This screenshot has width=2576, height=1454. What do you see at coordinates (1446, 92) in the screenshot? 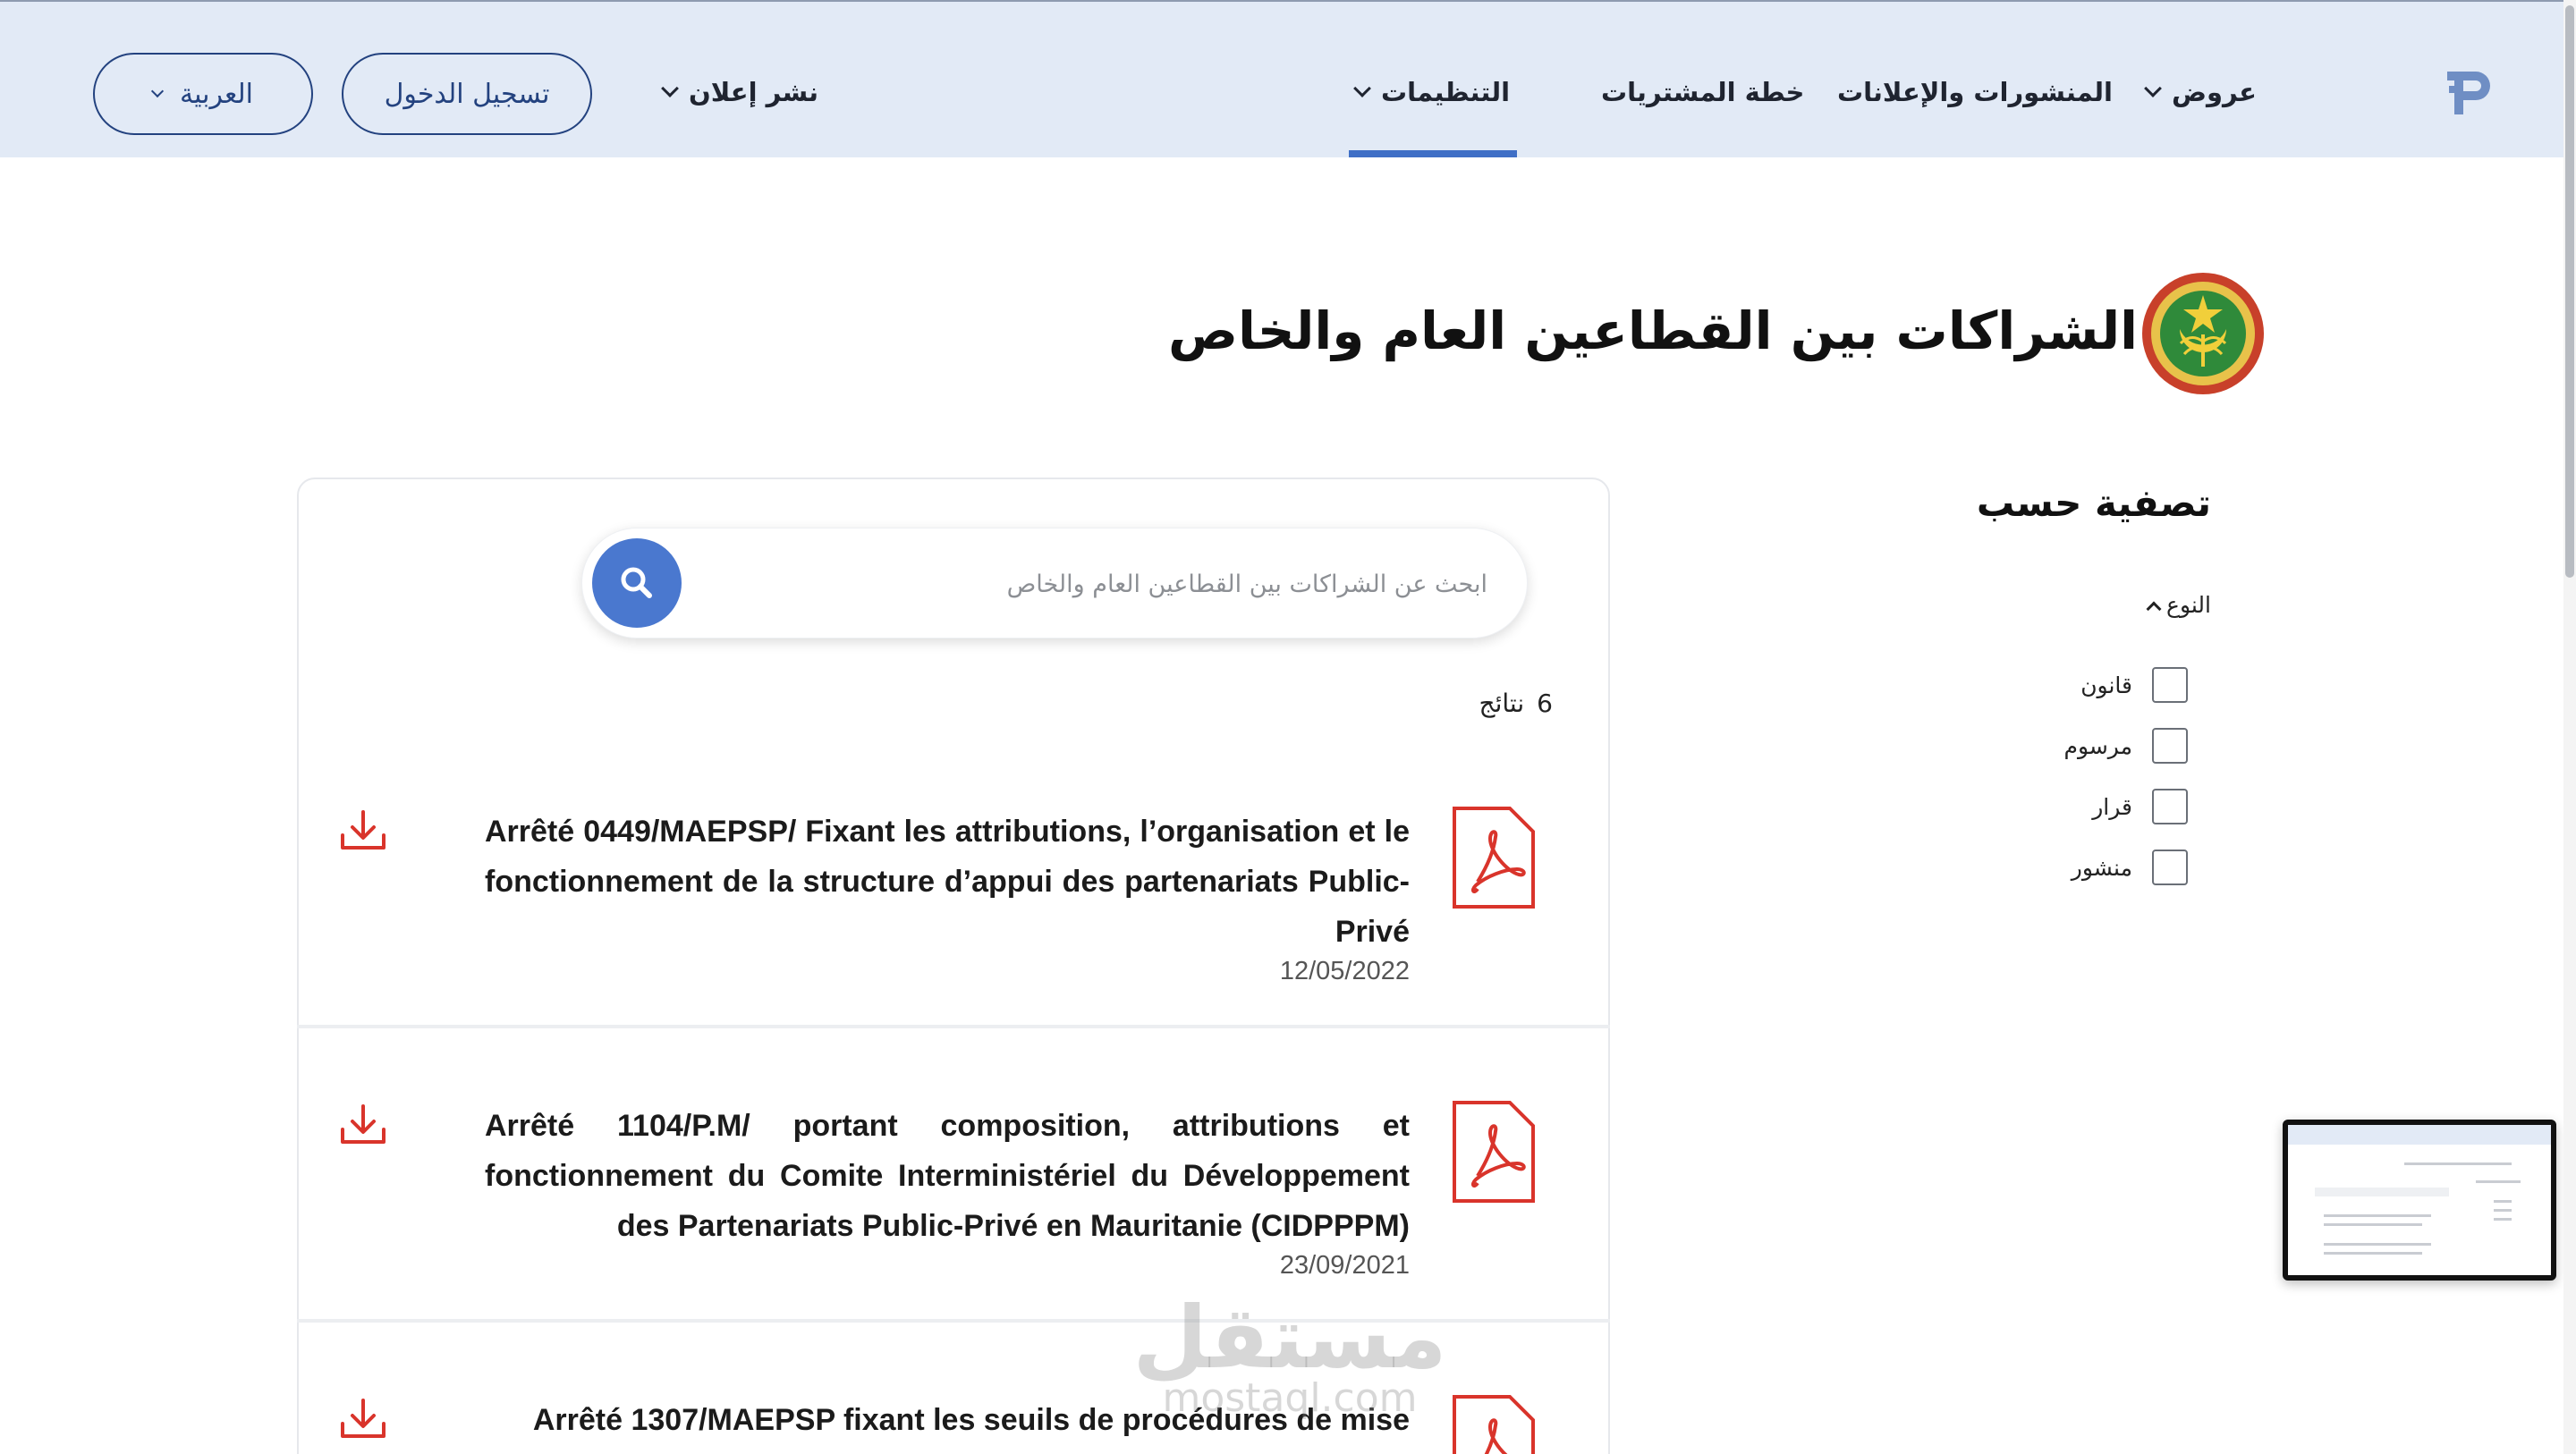
I see `nav-regulations-label: التنظيمات` at bounding box center [1446, 92].